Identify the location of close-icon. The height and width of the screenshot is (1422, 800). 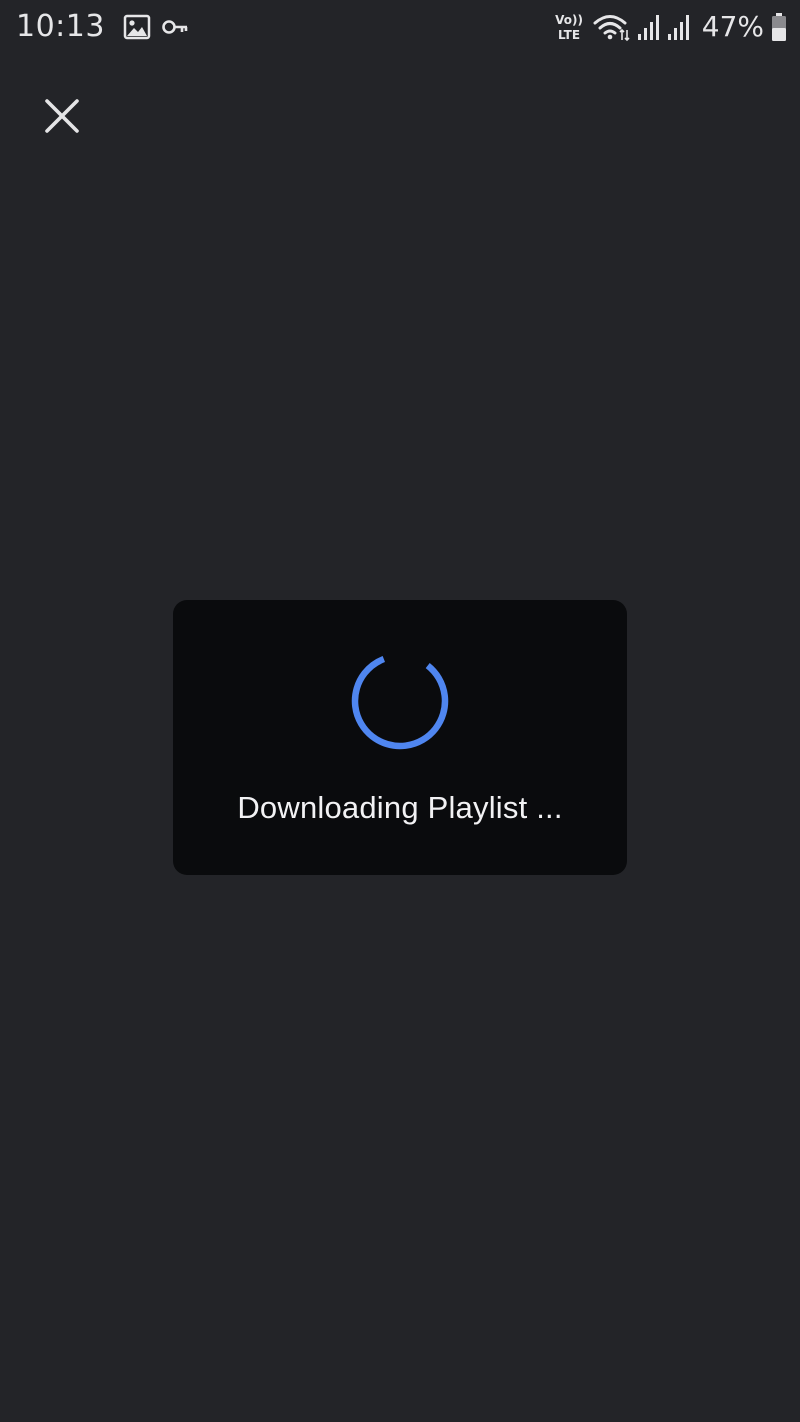
(62, 116).